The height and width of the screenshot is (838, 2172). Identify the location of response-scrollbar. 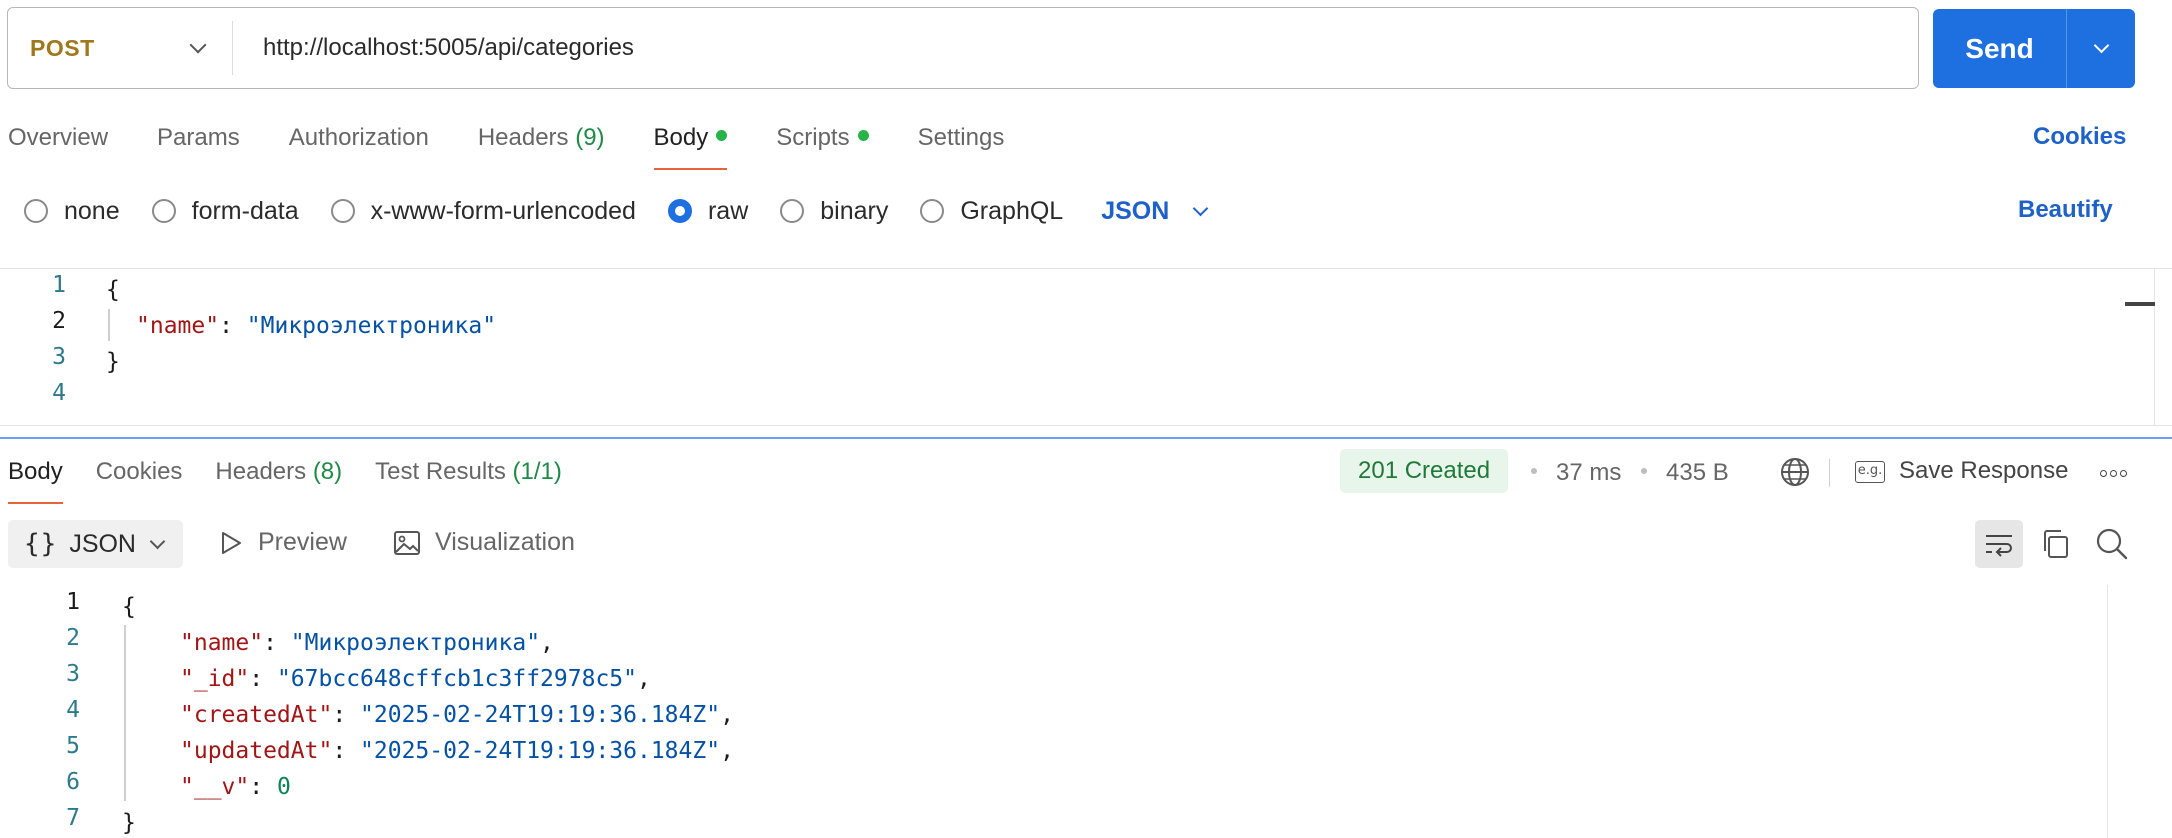
(2122, 711).